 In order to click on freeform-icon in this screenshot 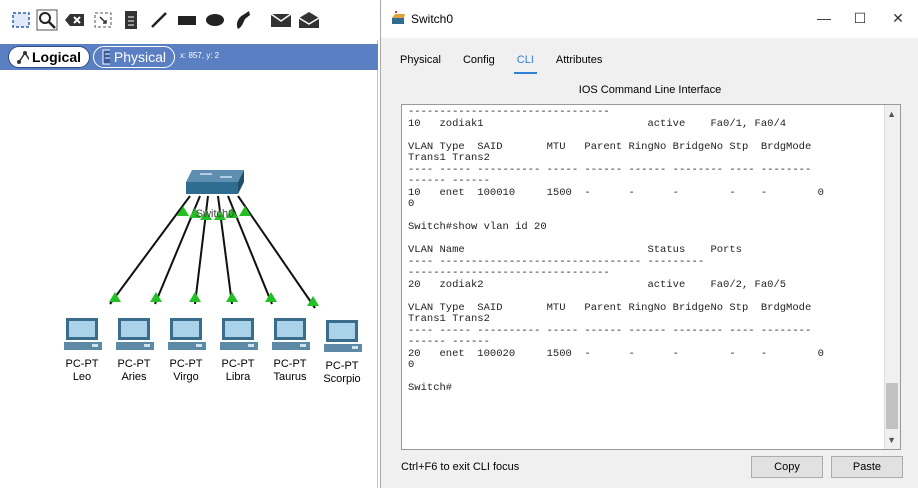, I will do `click(243, 20)`.